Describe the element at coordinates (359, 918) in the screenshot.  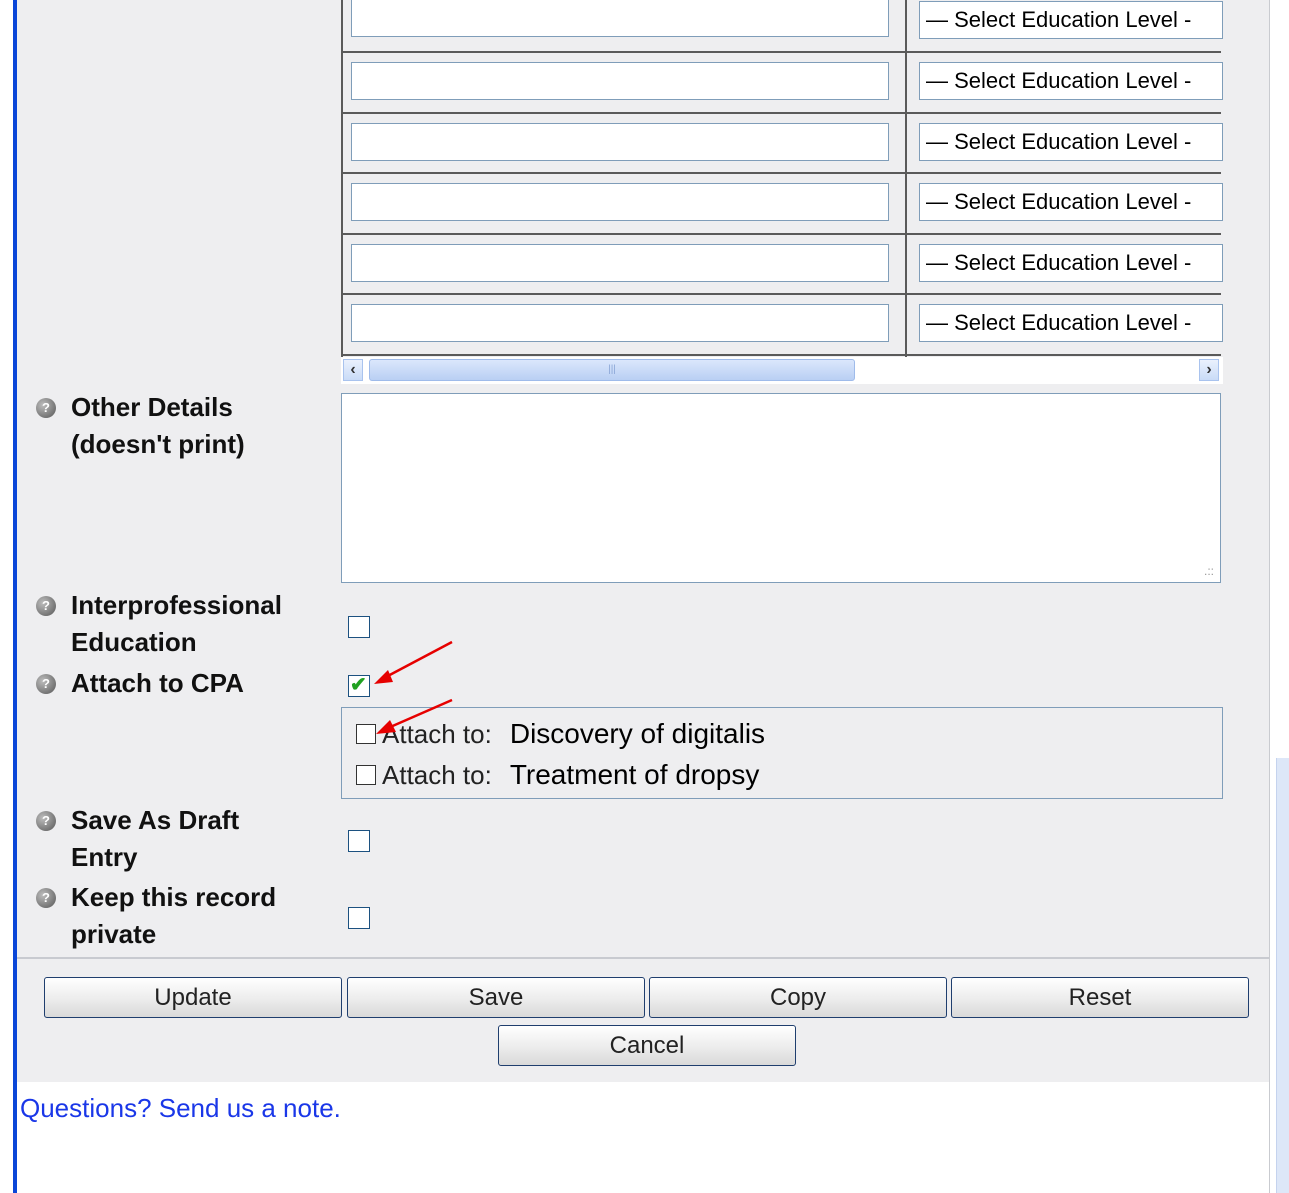
I see `keep-private-checkbox` at that location.